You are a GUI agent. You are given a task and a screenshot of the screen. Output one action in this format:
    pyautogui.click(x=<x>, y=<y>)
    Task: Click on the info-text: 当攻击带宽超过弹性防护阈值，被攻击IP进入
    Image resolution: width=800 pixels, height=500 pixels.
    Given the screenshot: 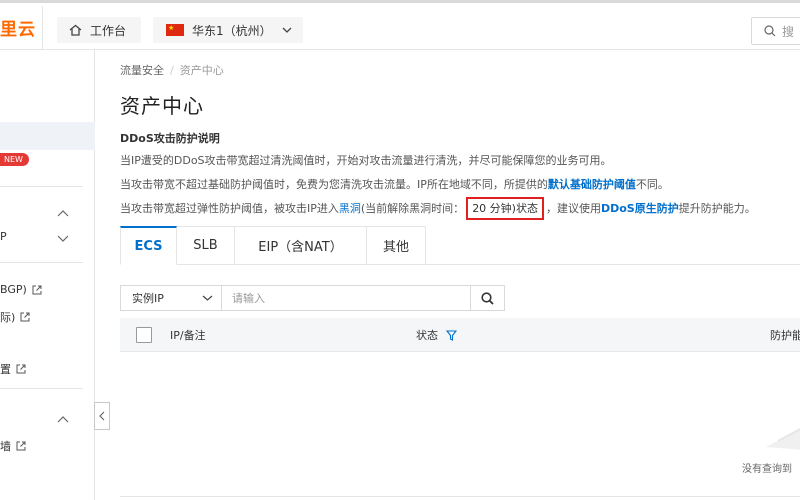 What is the action you would take?
    pyautogui.click(x=229, y=208)
    